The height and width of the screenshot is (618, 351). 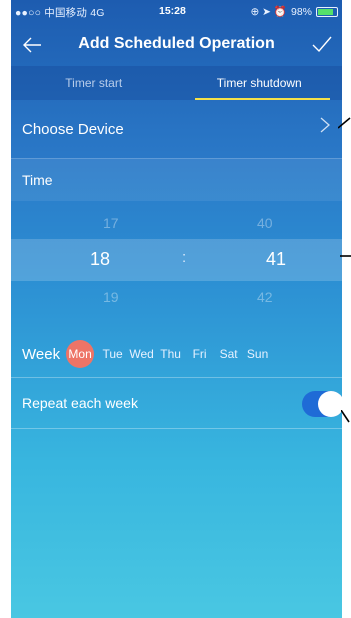 I want to click on tab-timer-start: Timer start, so click(x=94, y=83).